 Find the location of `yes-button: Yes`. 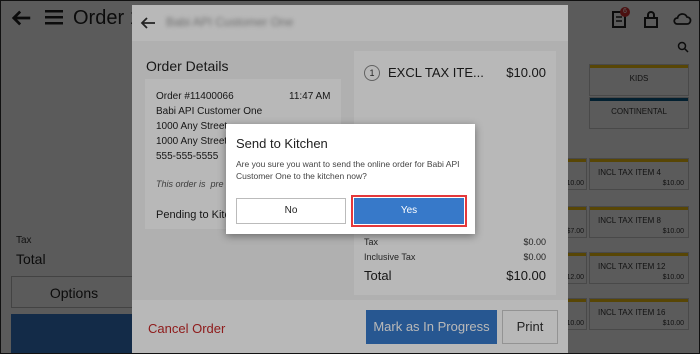

yes-button: Yes is located at coordinates (409, 211).